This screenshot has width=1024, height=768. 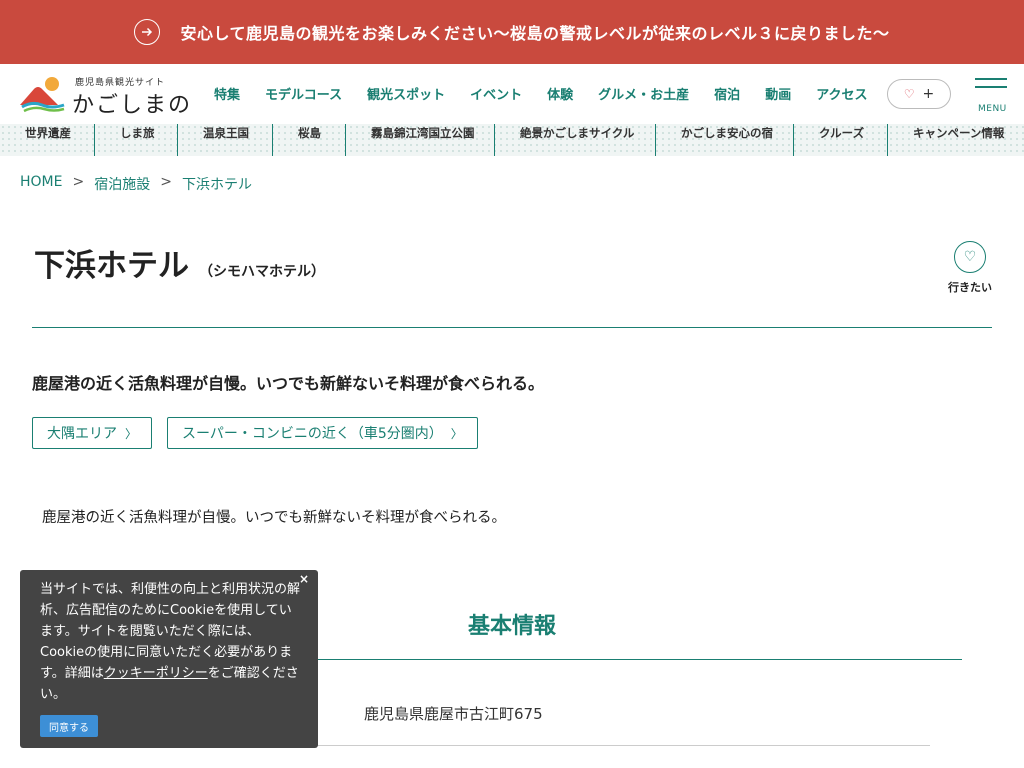 I want to click on page-title: 下浜ホテル, so click(x=111, y=266).